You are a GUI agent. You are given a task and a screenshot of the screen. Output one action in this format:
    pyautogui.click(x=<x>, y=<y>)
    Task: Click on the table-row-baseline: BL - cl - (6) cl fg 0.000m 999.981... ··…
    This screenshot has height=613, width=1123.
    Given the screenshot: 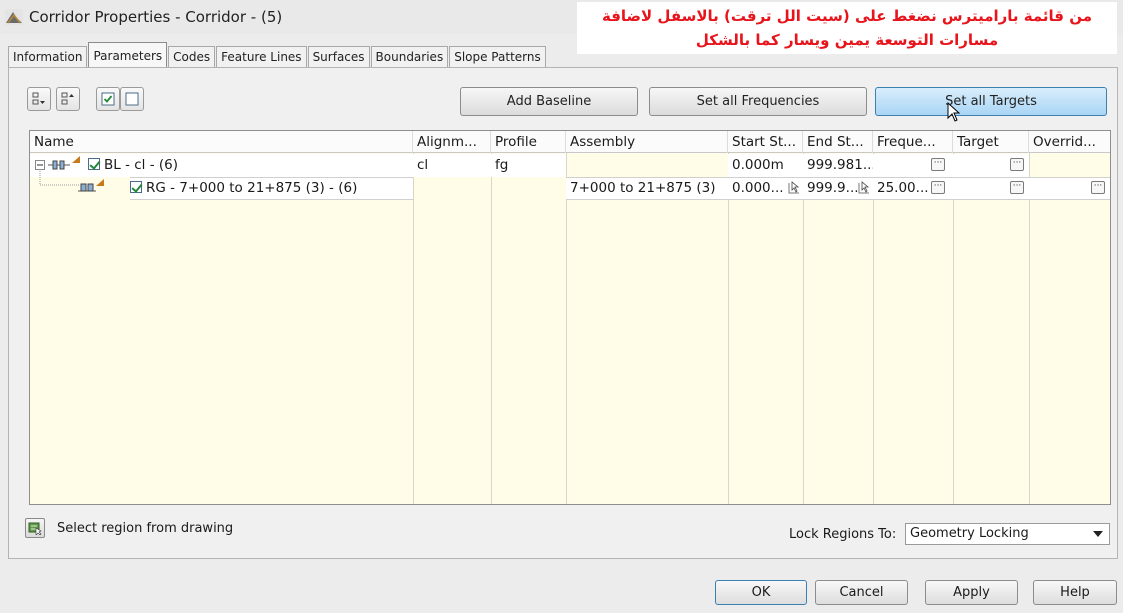 What is the action you would take?
    pyautogui.click(x=570, y=165)
    